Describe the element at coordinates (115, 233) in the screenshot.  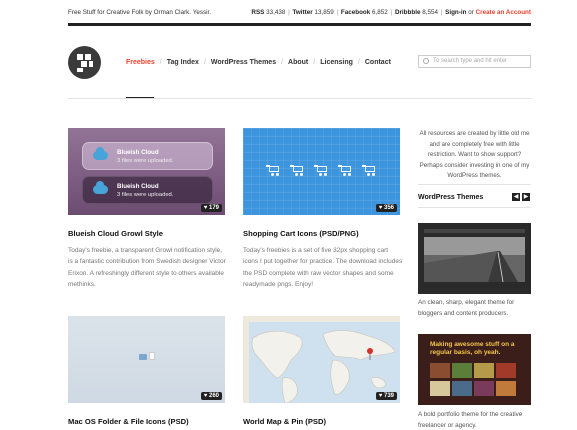
I see `freebie-title: Blueish Cloud Growl Style` at that location.